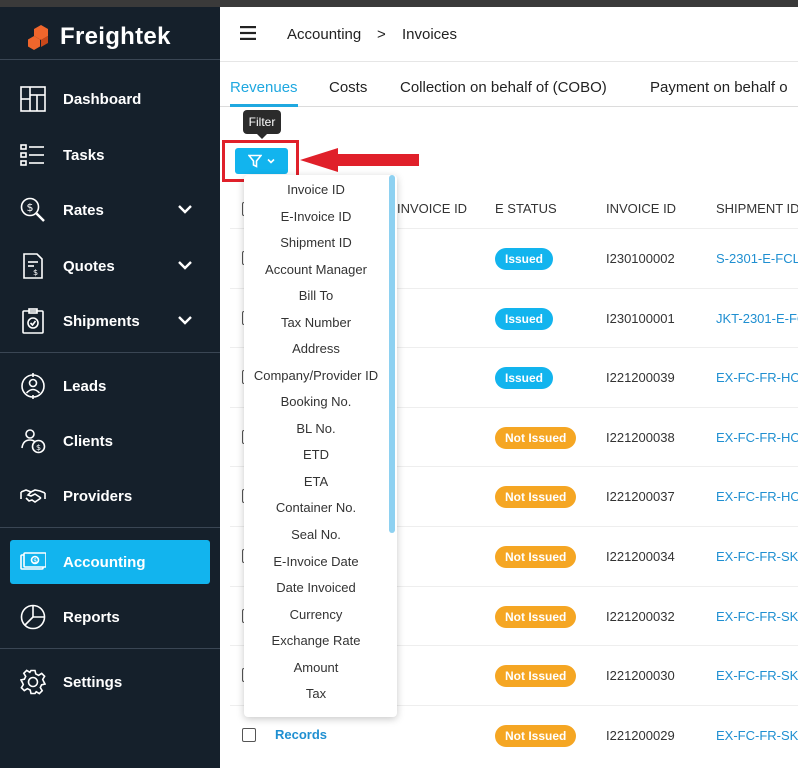  Describe the element at coordinates (33, 155) in the screenshot. I see `tasks-icon` at that location.